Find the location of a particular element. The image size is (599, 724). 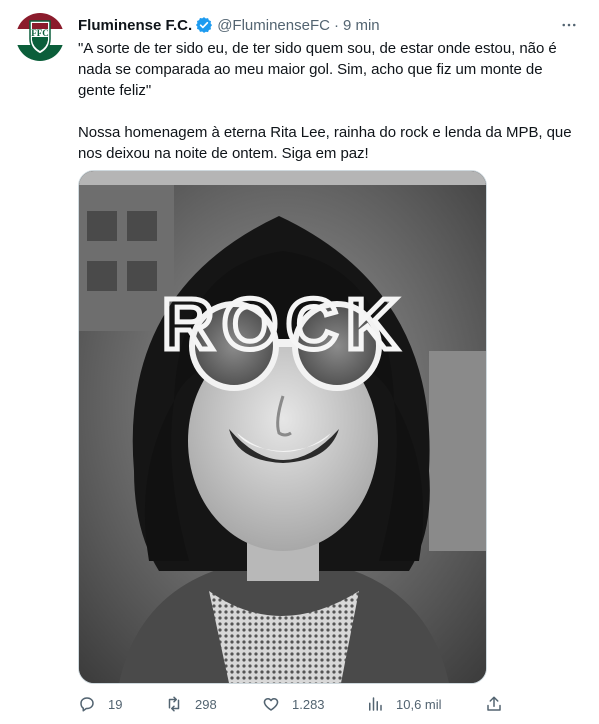

views-count: 10,6 mil is located at coordinates (419, 704).